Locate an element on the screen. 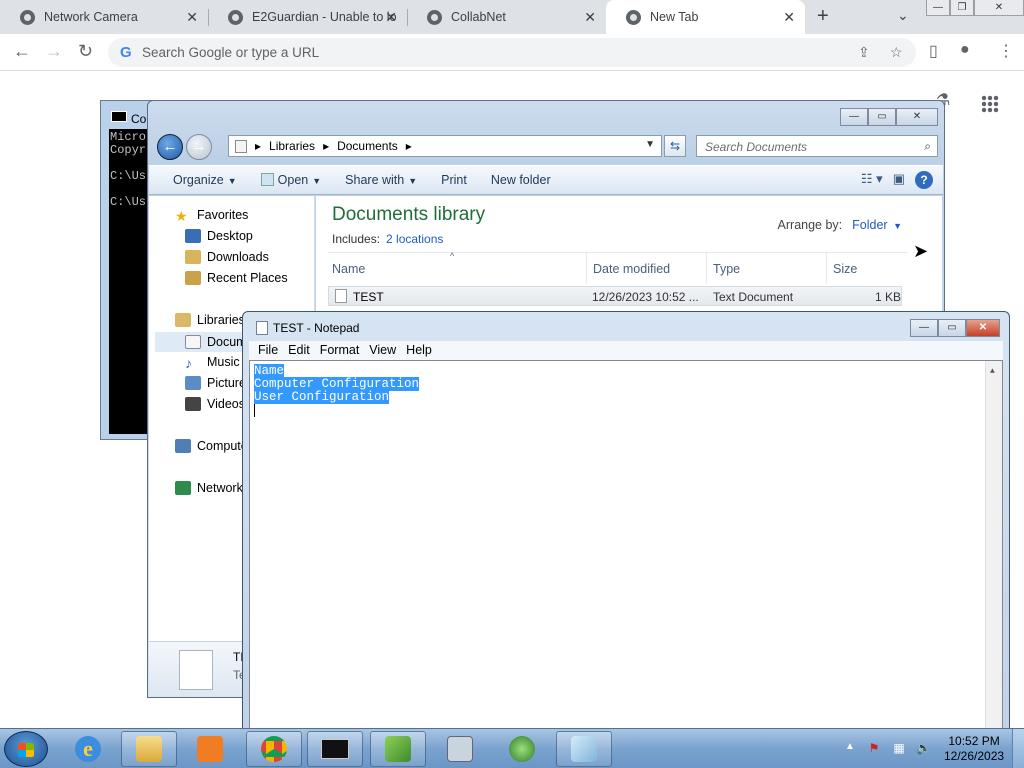 This screenshot has height=768, width=1024. help-icon: ? is located at coordinates (924, 180).